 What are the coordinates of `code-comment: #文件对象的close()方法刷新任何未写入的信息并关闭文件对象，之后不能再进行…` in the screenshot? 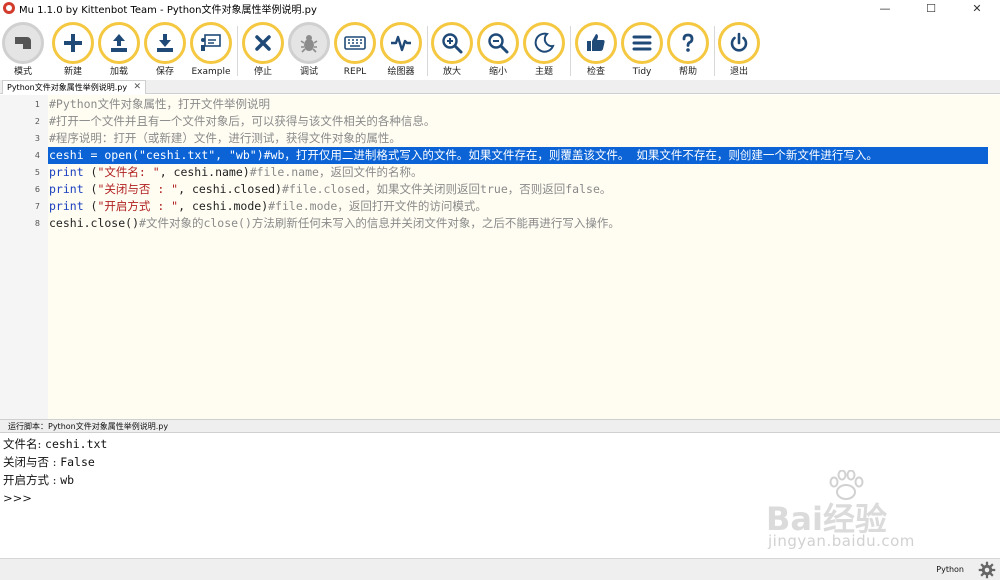 It's located at (379, 223).